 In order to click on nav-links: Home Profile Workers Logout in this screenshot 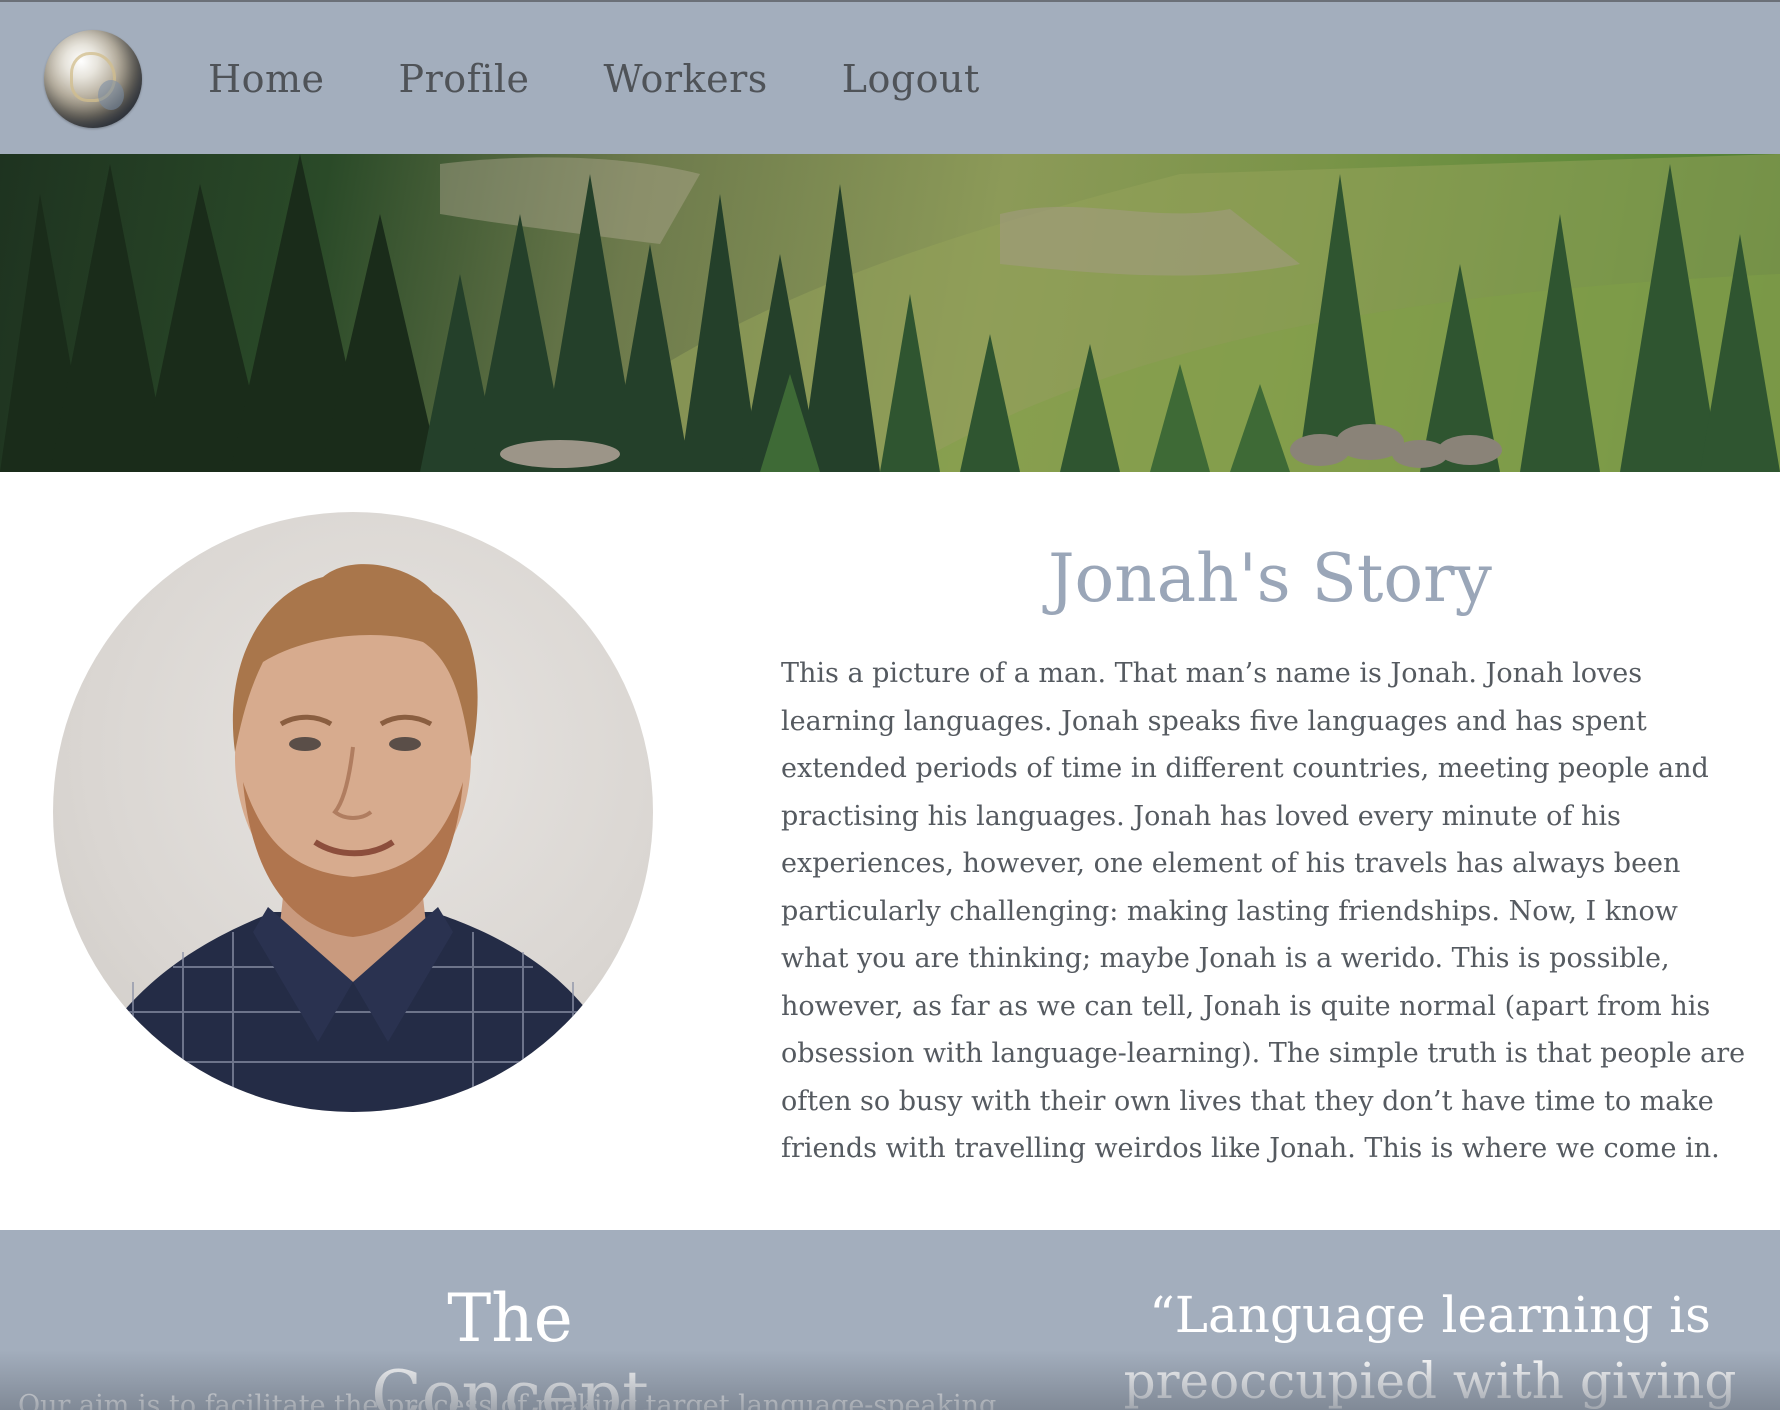, I will do `click(631, 79)`.